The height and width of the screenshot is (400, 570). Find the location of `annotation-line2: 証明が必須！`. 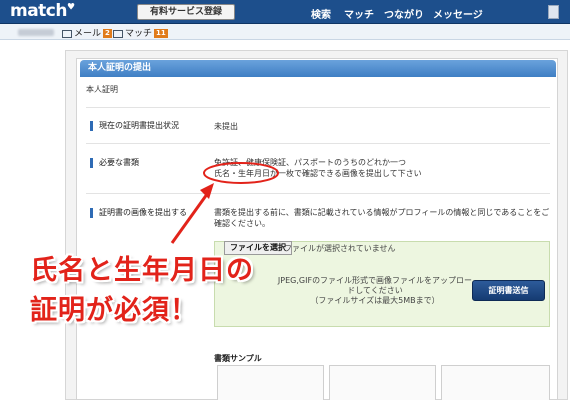

annotation-line2: 証明が必須！ is located at coordinates (114, 310).